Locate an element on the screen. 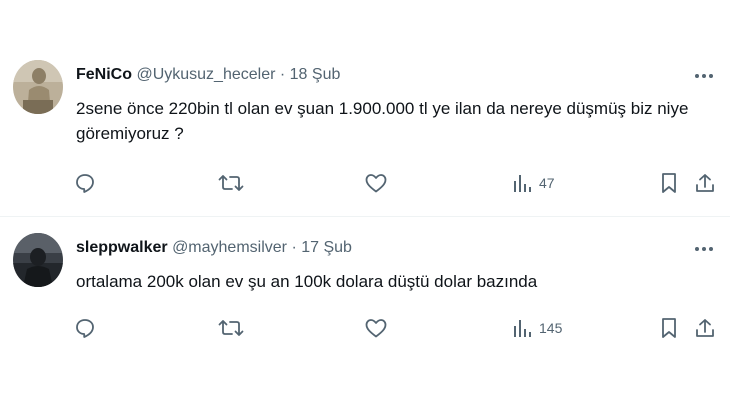 Image resolution: width=730 pixels, height=420 pixels. display-name: FeNiCo is located at coordinates (104, 74).